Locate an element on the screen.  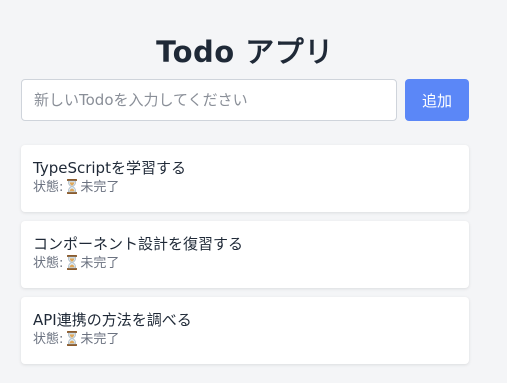
todo-title: TypeScriptを学習する is located at coordinates (109, 168).